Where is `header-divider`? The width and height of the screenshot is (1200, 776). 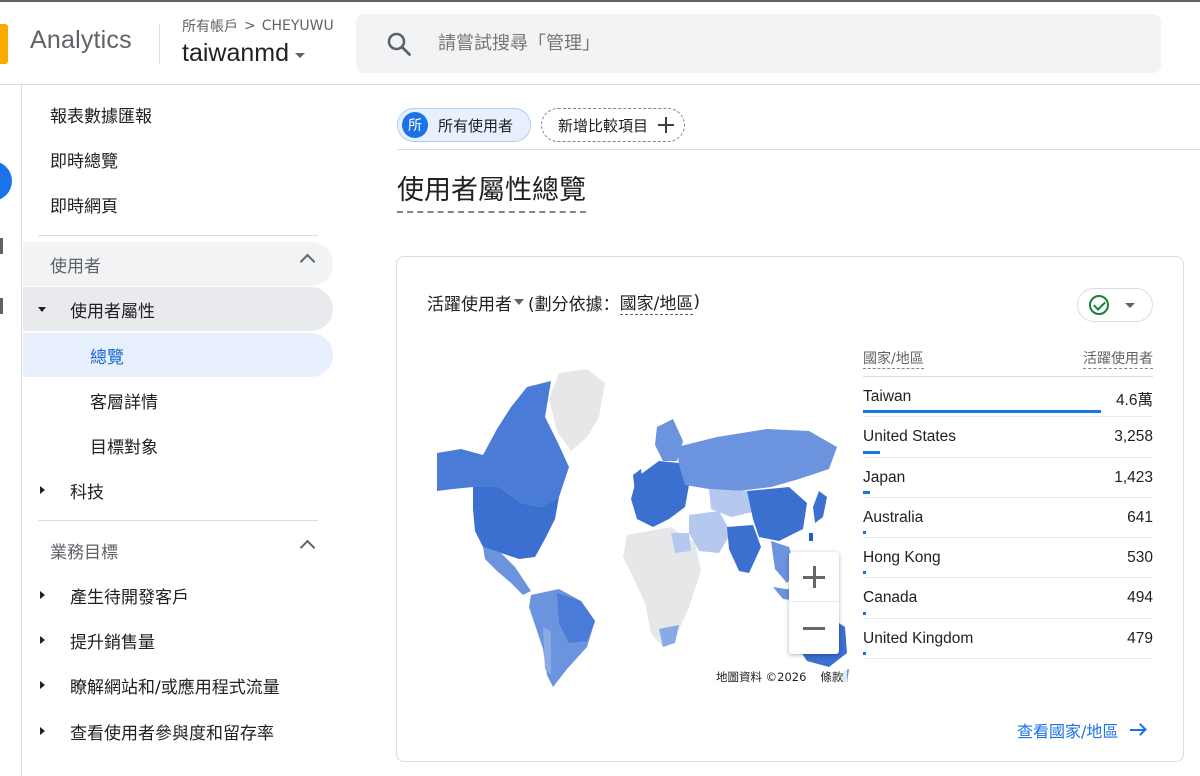 header-divider is located at coordinates (159, 44).